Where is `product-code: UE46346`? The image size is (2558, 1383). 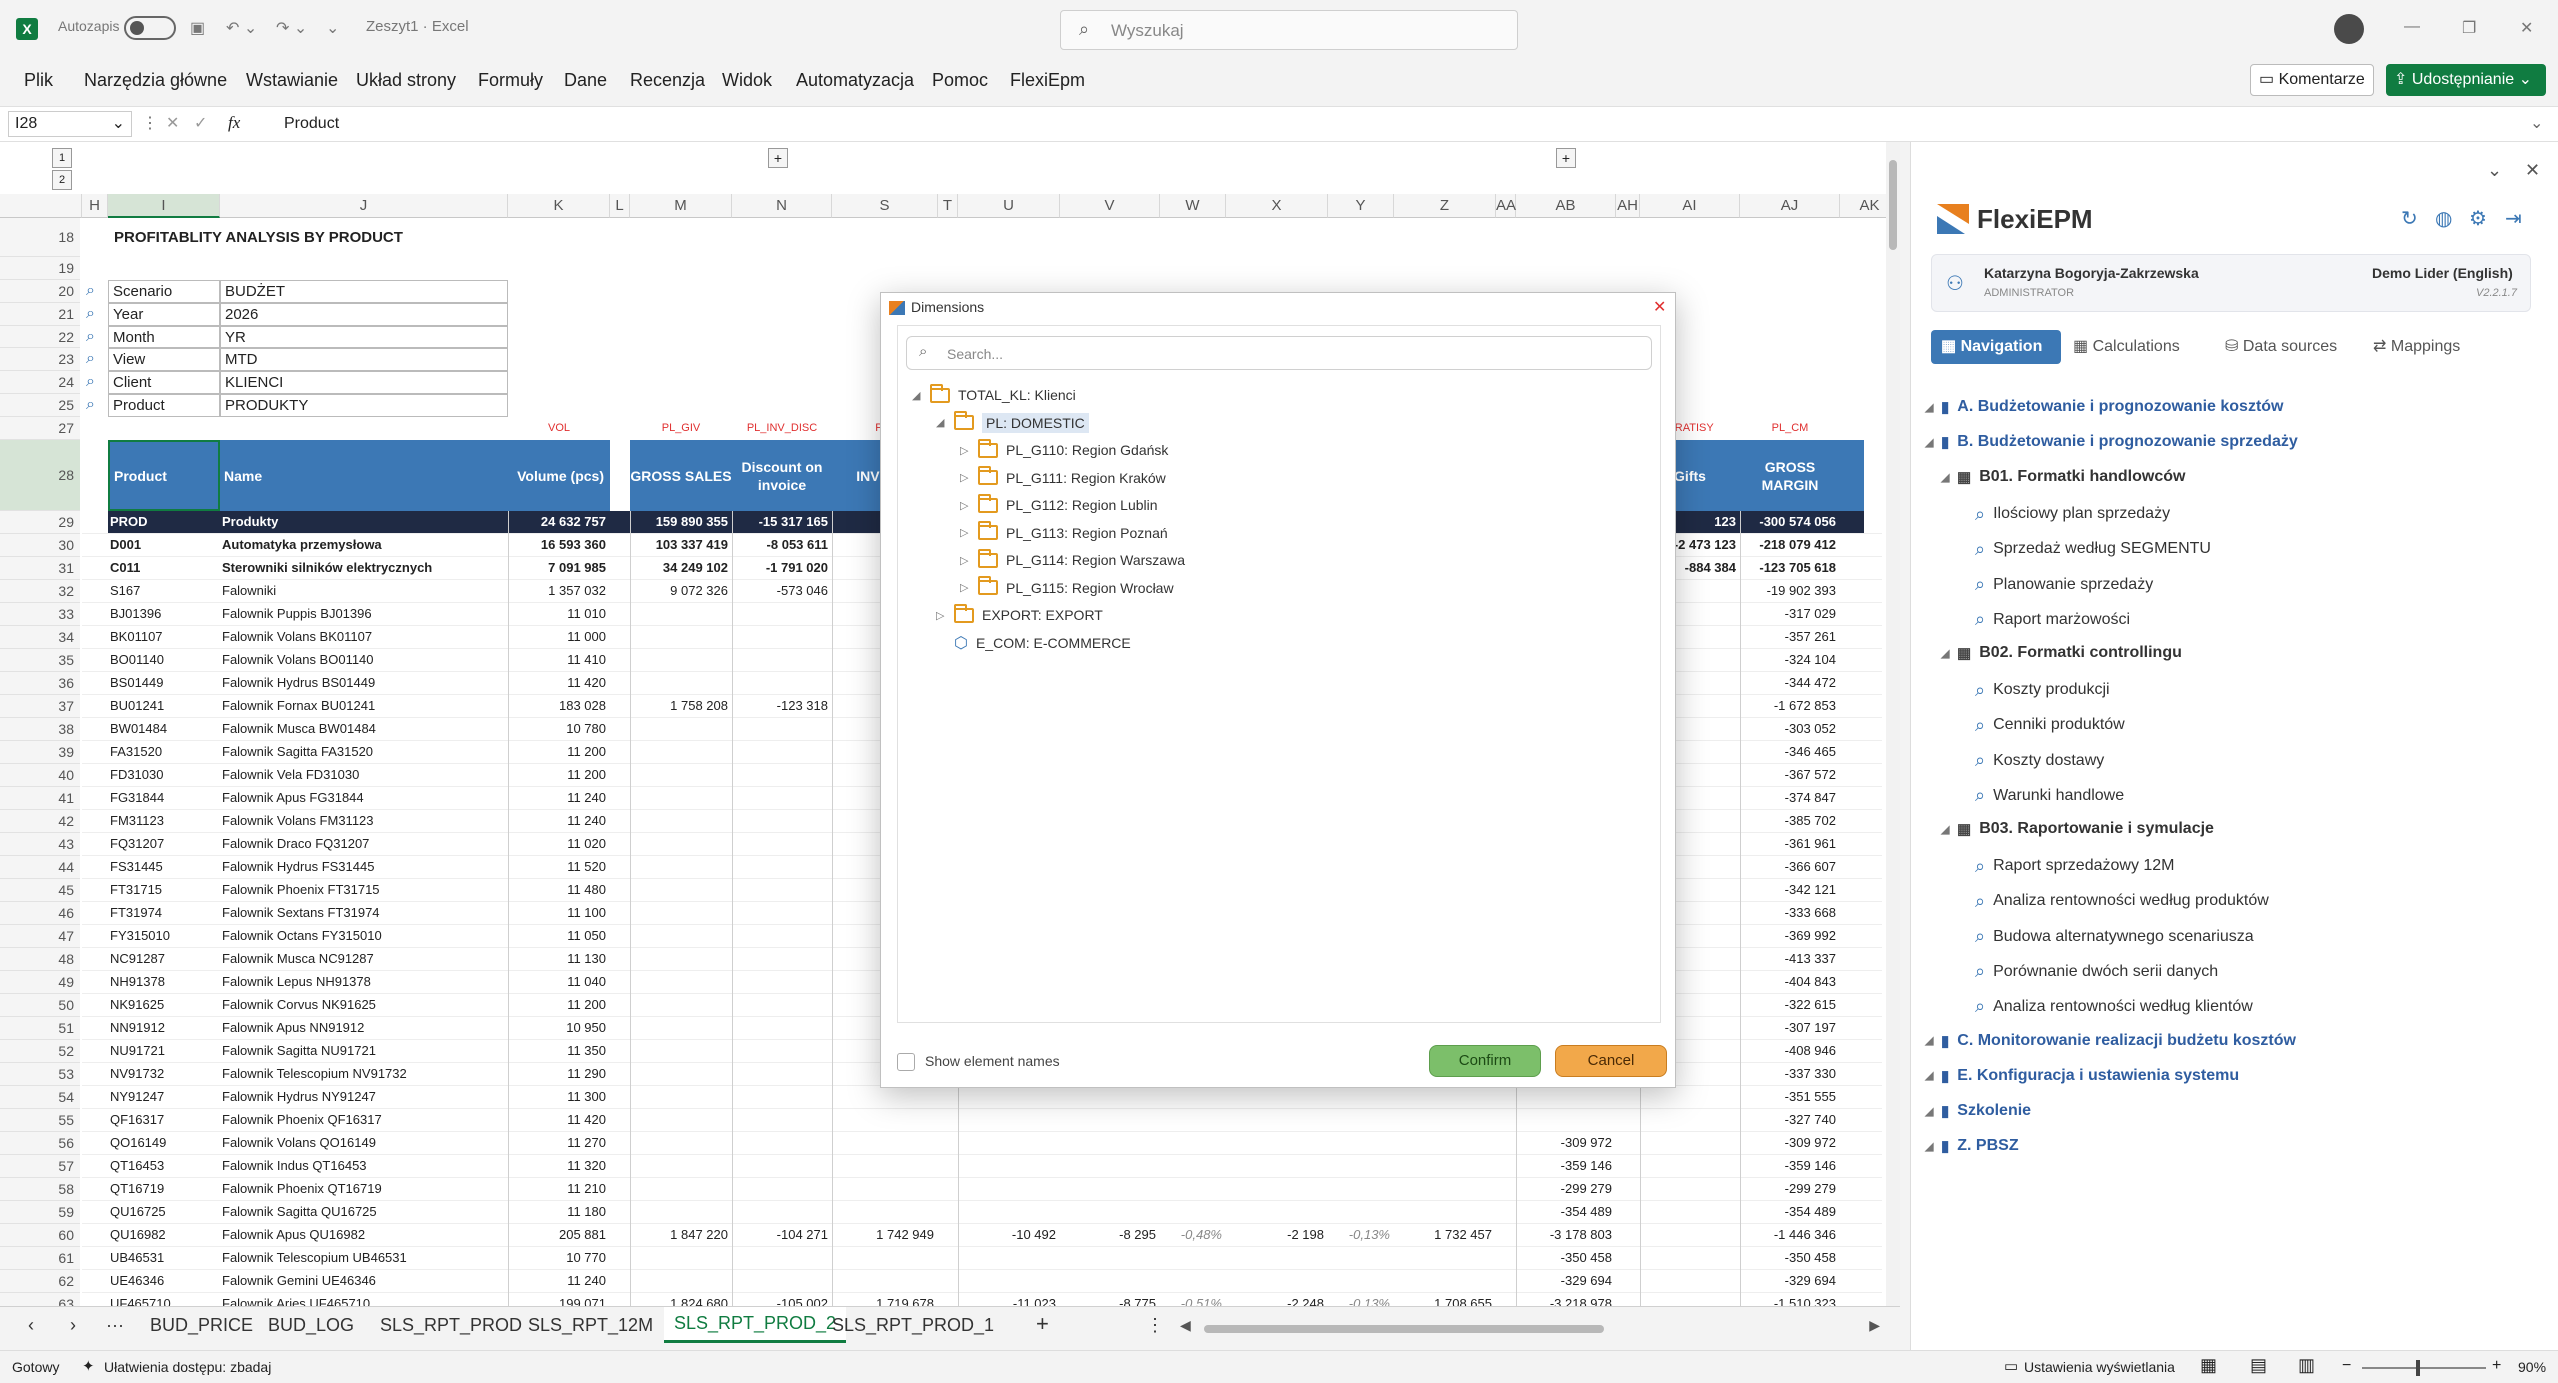
product-code: UE46346 is located at coordinates (166, 1281).